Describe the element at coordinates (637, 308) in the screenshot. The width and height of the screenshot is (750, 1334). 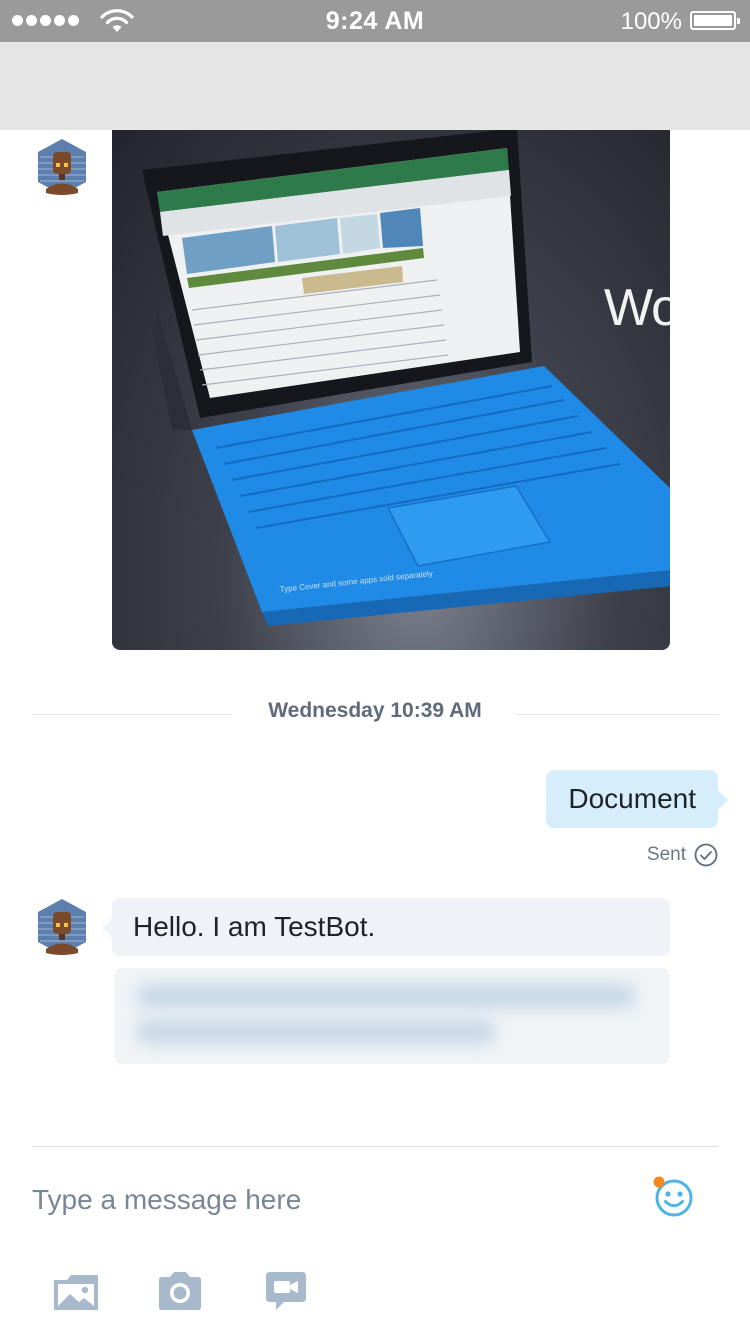
I see `image-overlay-text: Wo` at that location.